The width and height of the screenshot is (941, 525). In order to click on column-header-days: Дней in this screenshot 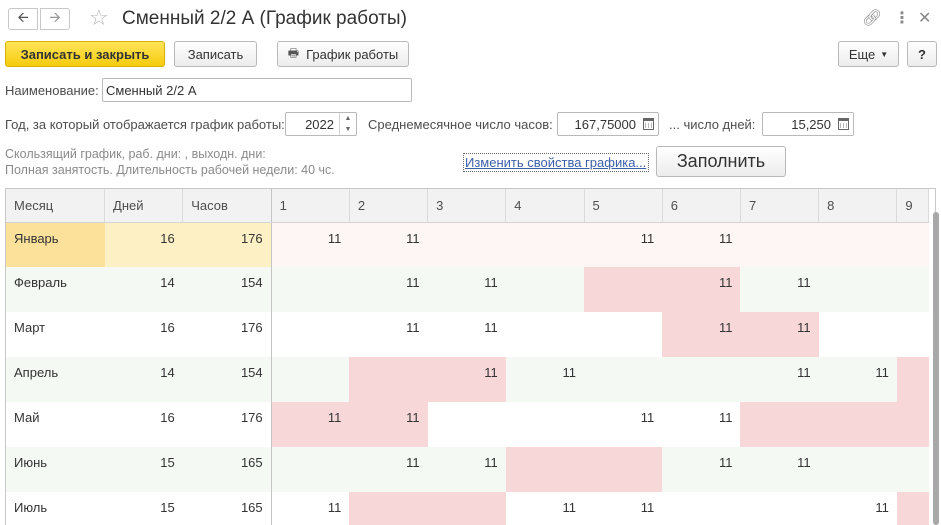, I will do `click(144, 206)`.